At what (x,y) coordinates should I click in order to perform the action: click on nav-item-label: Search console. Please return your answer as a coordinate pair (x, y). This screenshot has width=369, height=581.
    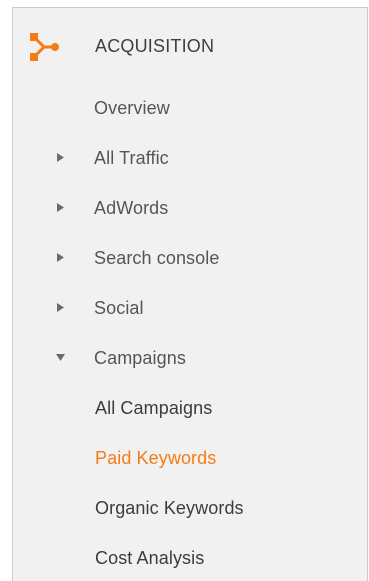
    Looking at the image, I should click on (157, 258).